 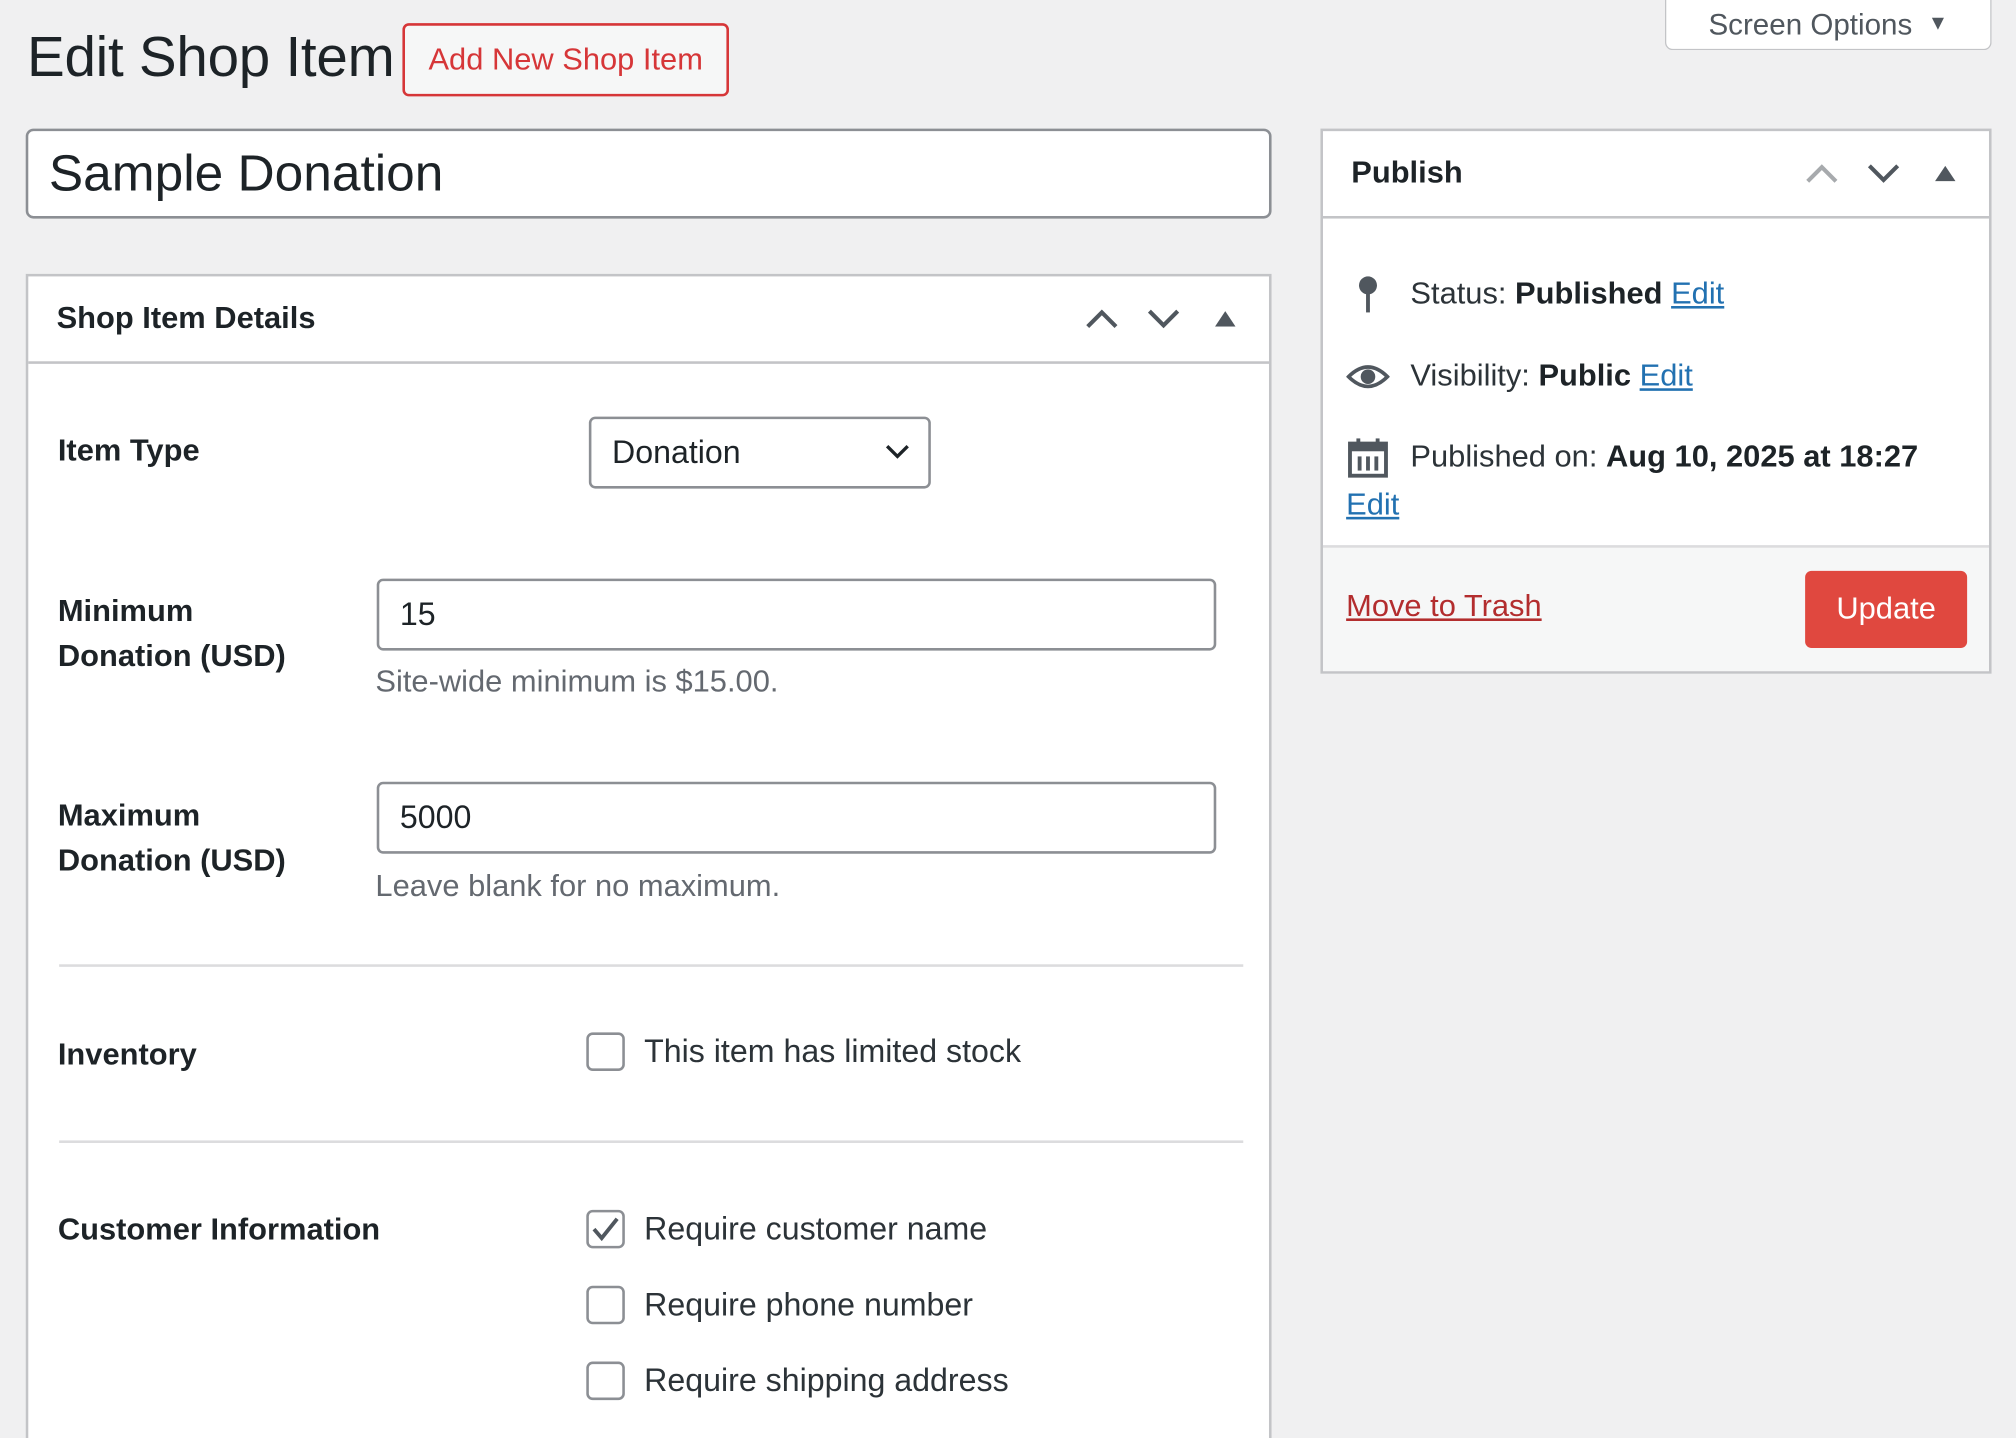 I want to click on limited-stock-label: This item has limited stock, so click(x=833, y=1051).